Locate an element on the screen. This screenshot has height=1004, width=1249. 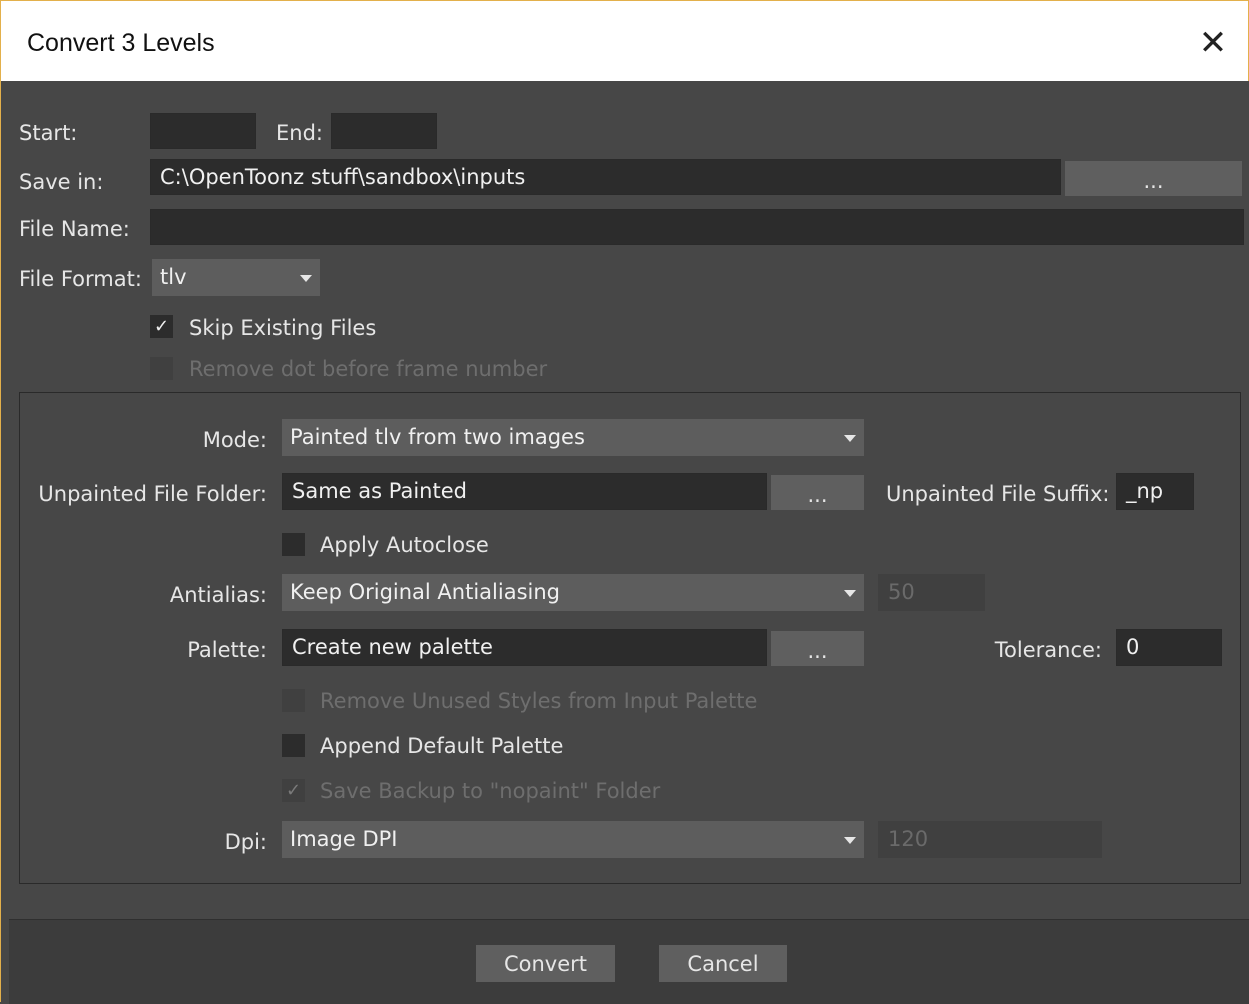
save-backup-label: Save Backup to "nopaint" Folder is located at coordinates (490, 791).